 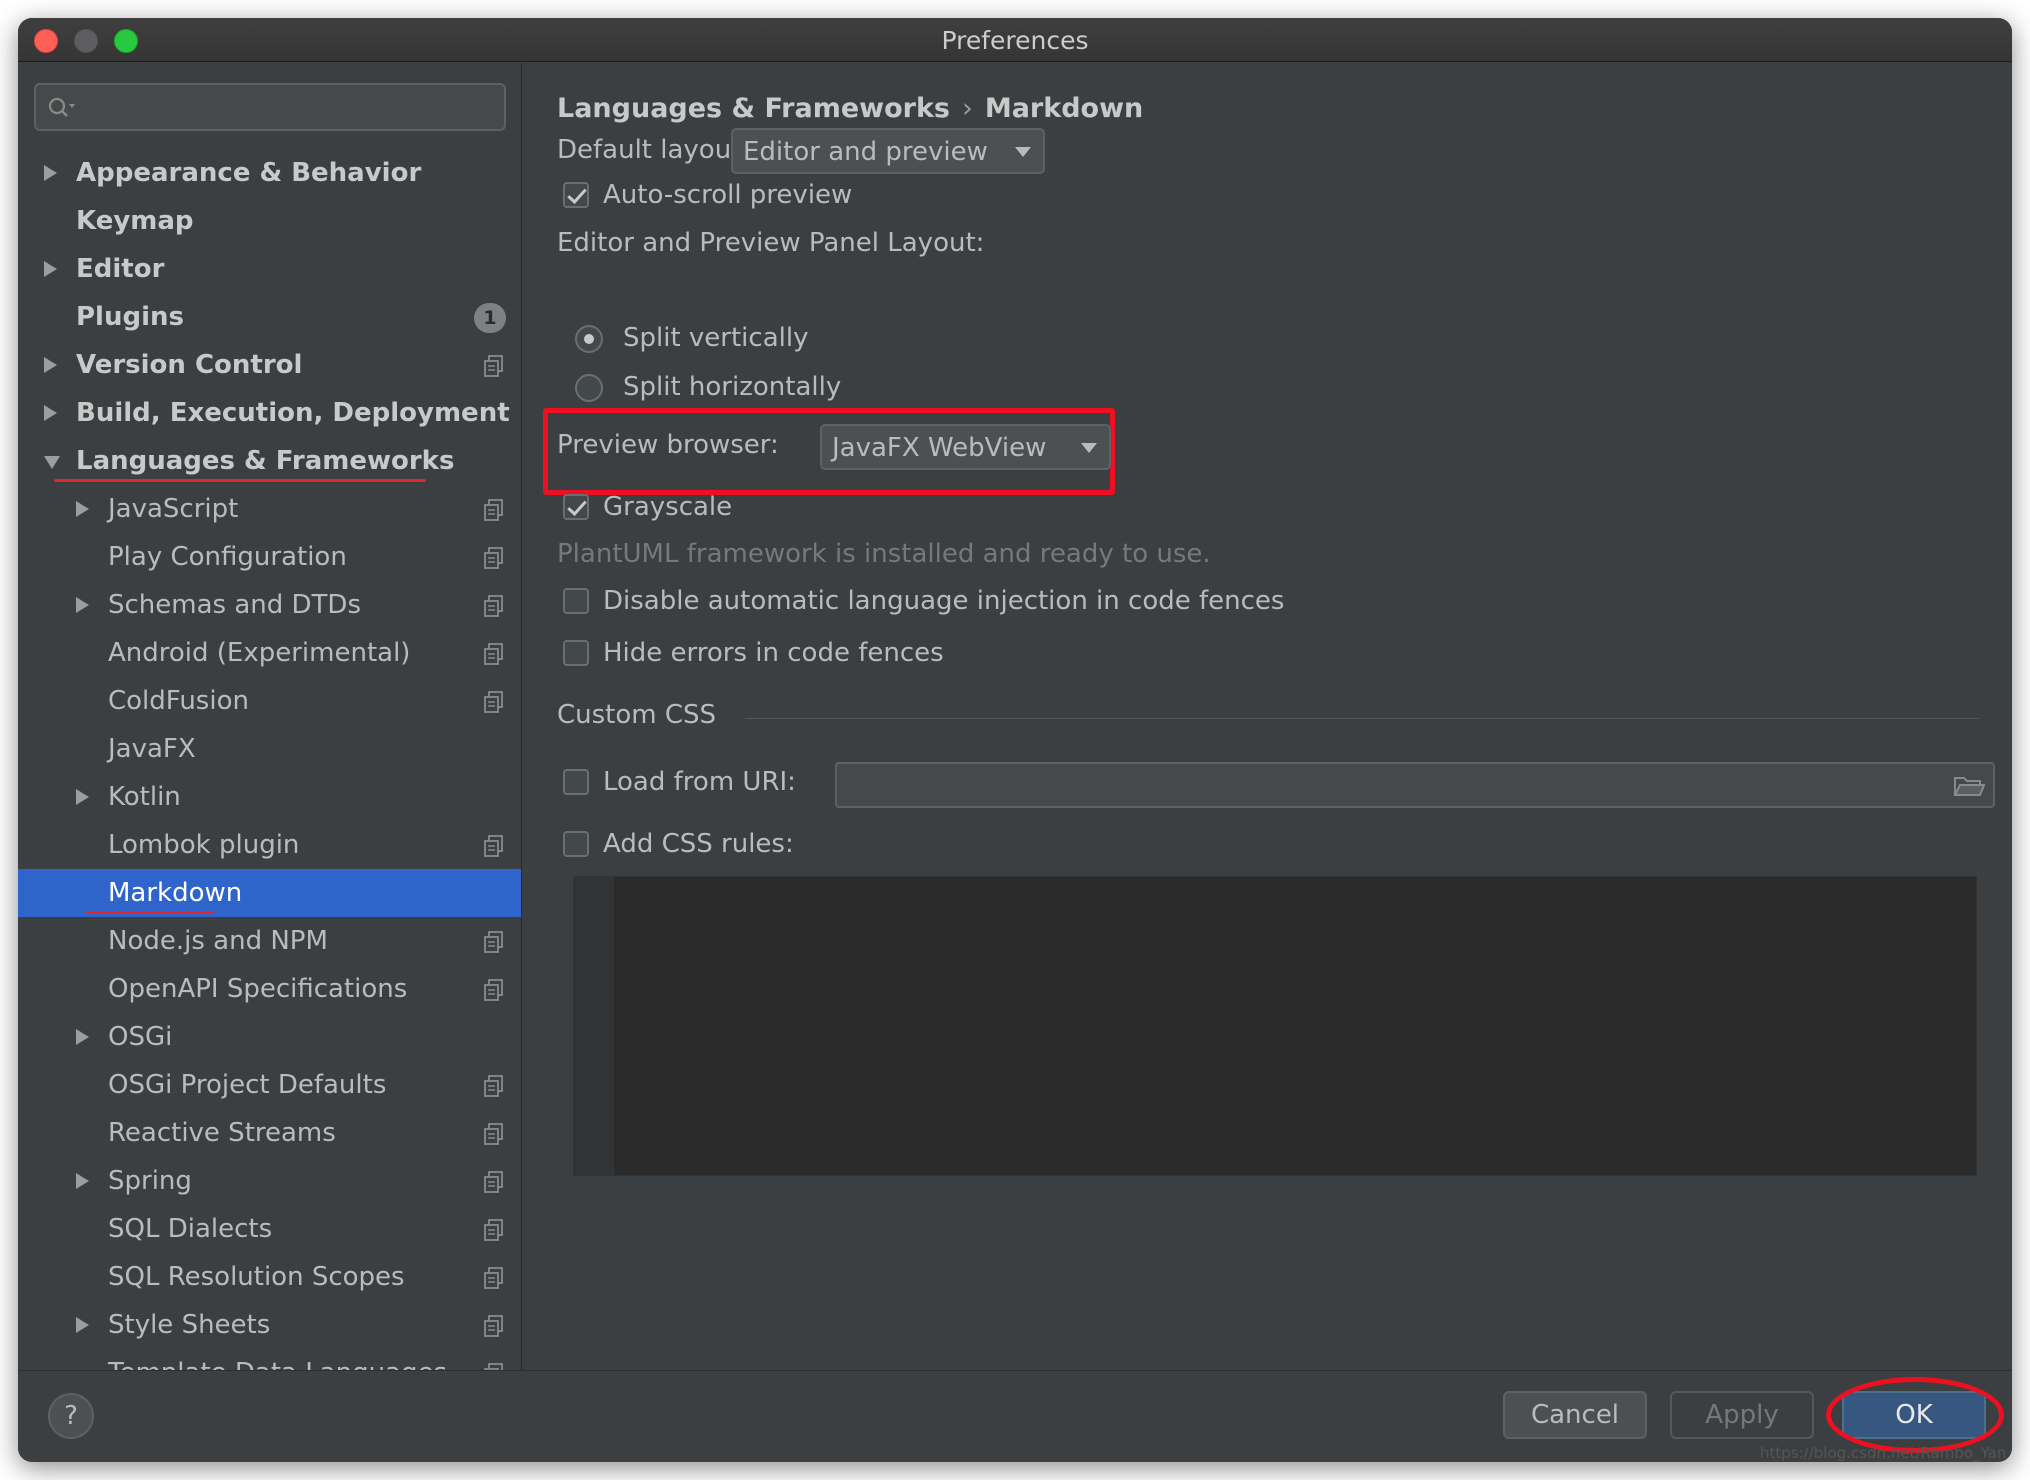 What do you see at coordinates (71, 1416) in the screenshot?
I see `help-button: ?` at bounding box center [71, 1416].